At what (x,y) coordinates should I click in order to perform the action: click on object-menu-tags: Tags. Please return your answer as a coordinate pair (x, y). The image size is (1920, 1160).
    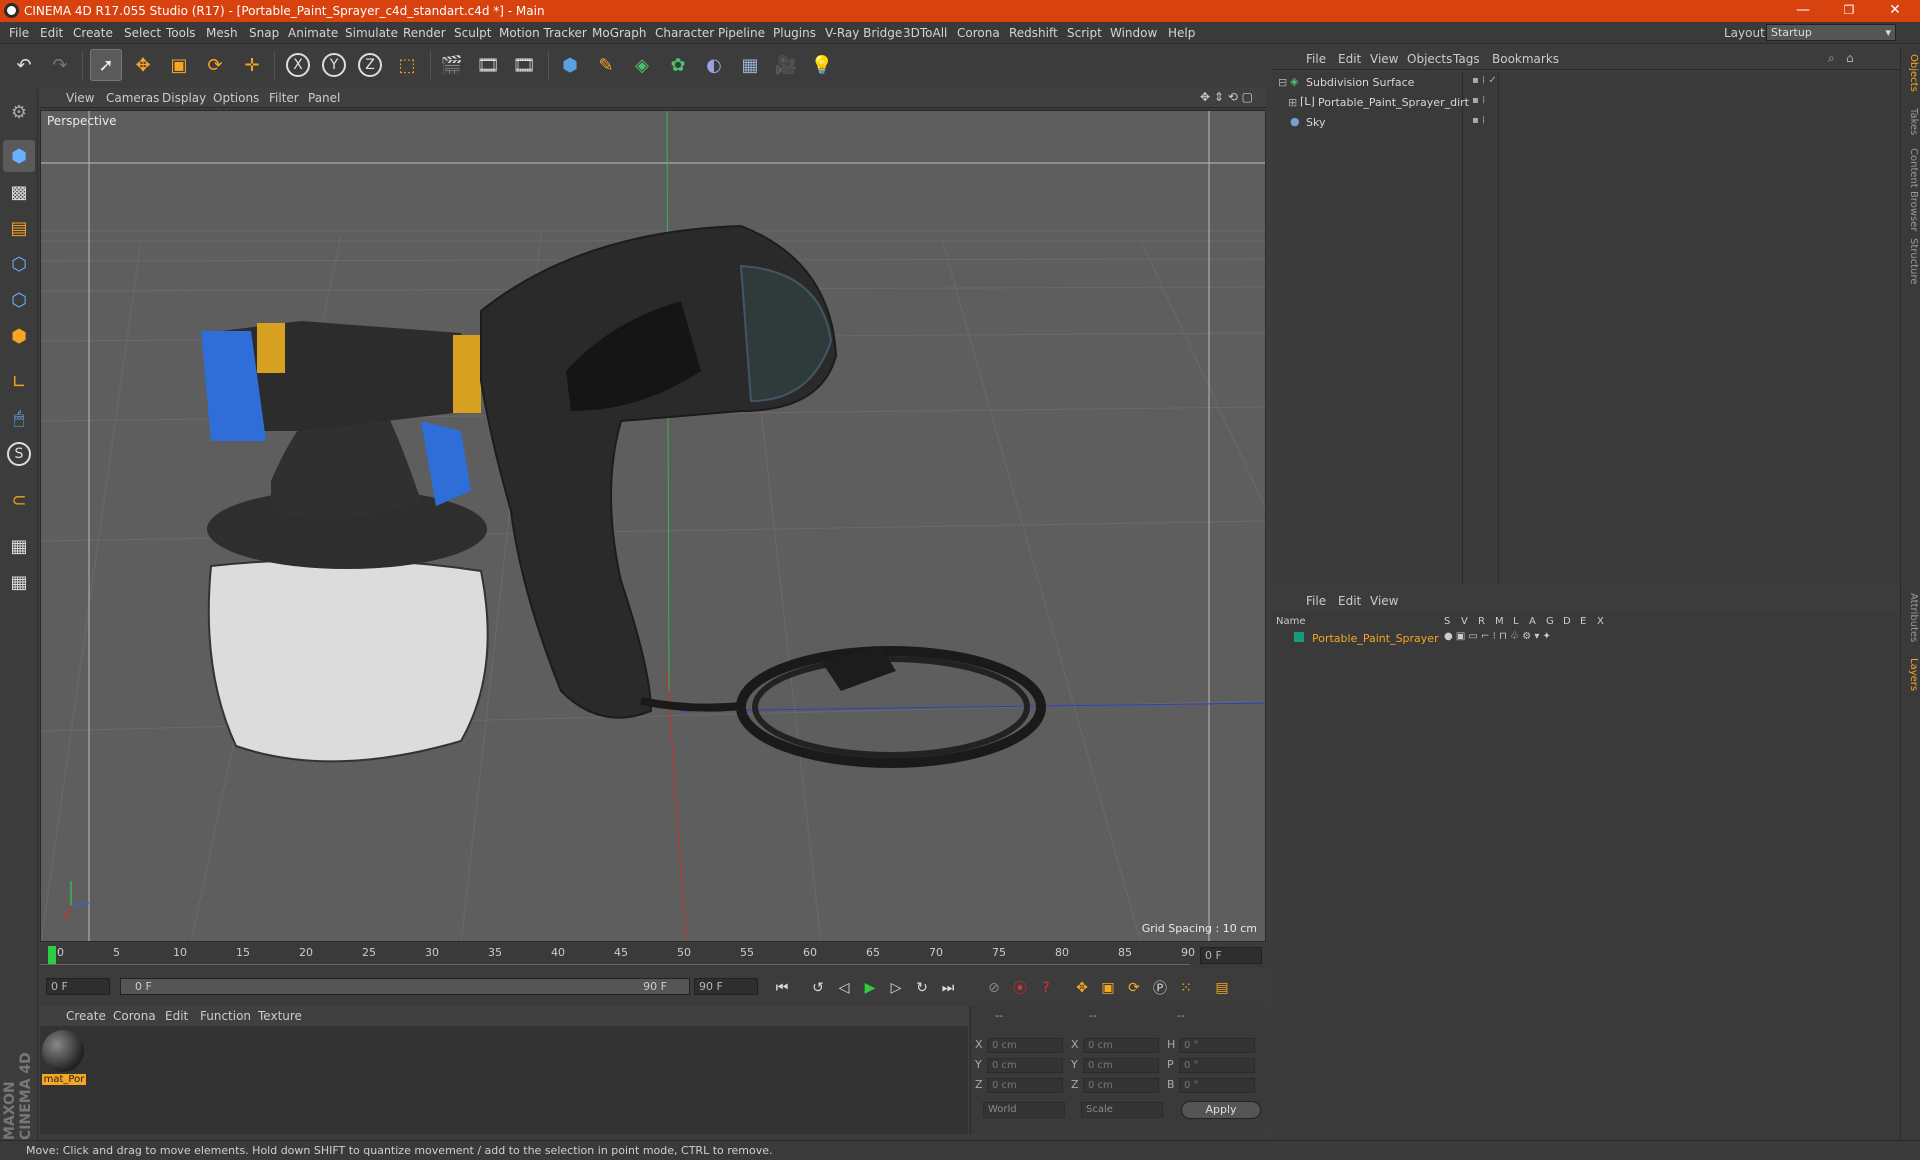
    Looking at the image, I should click on (1466, 59).